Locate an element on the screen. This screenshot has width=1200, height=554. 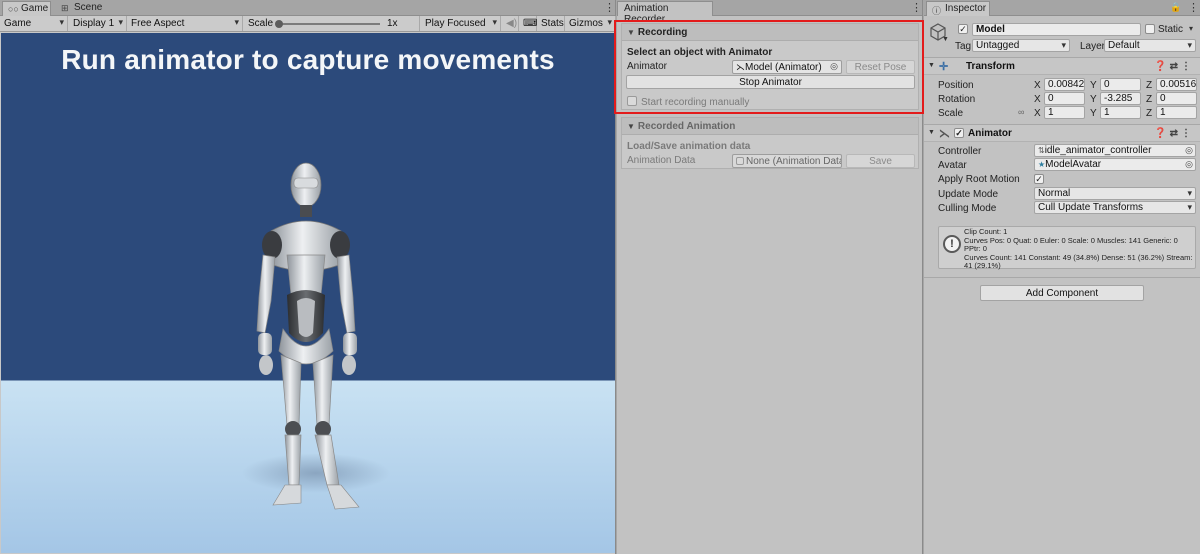
position-x-field: 0.008426 is located at coordinates (1064, 84).